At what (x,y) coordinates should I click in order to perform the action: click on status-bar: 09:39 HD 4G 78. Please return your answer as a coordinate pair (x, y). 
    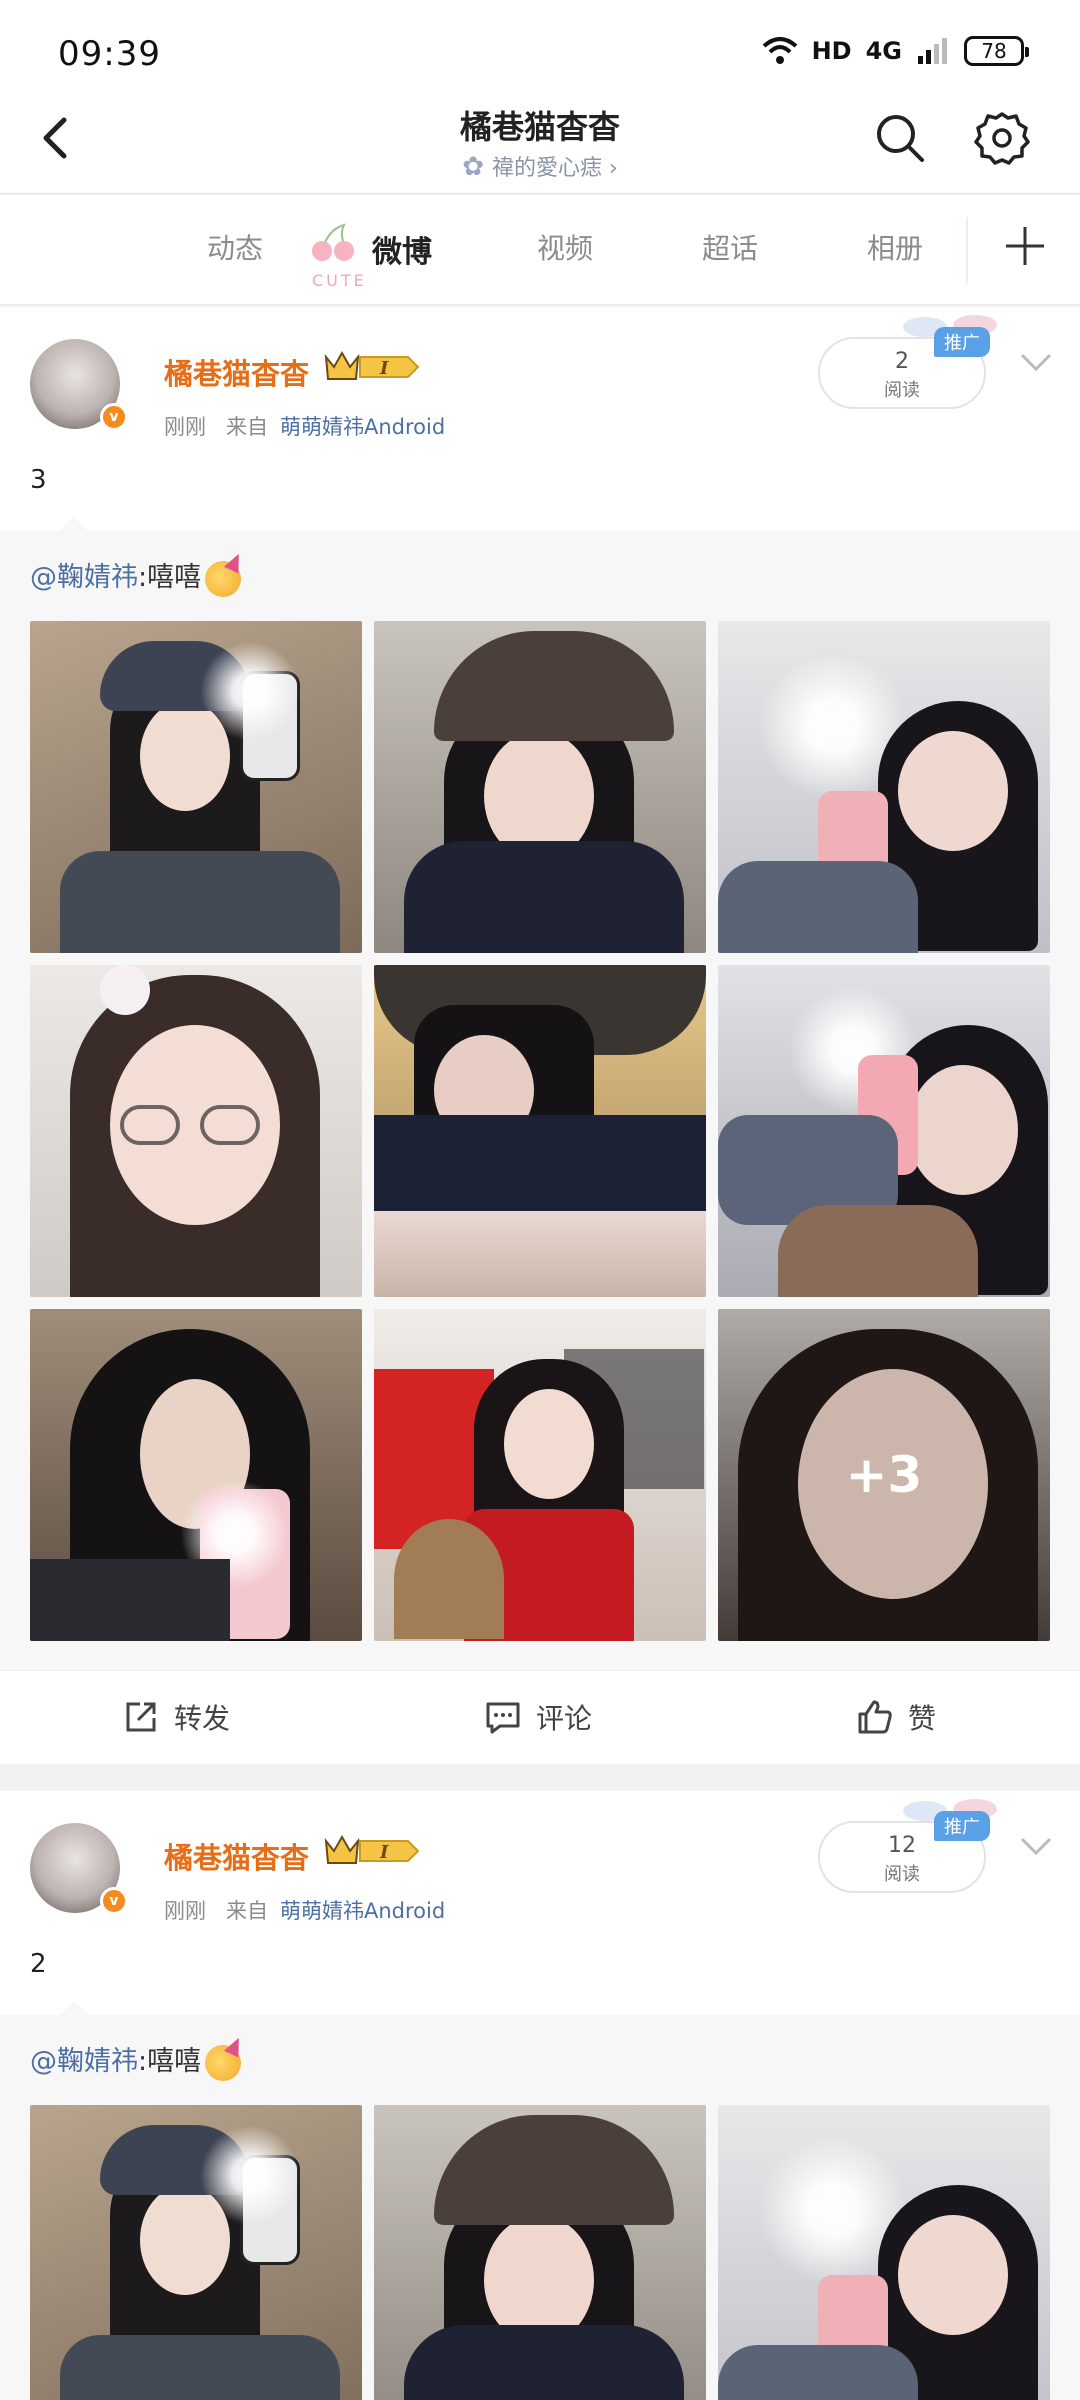
    Looking at the image, I should click on (540, 50).